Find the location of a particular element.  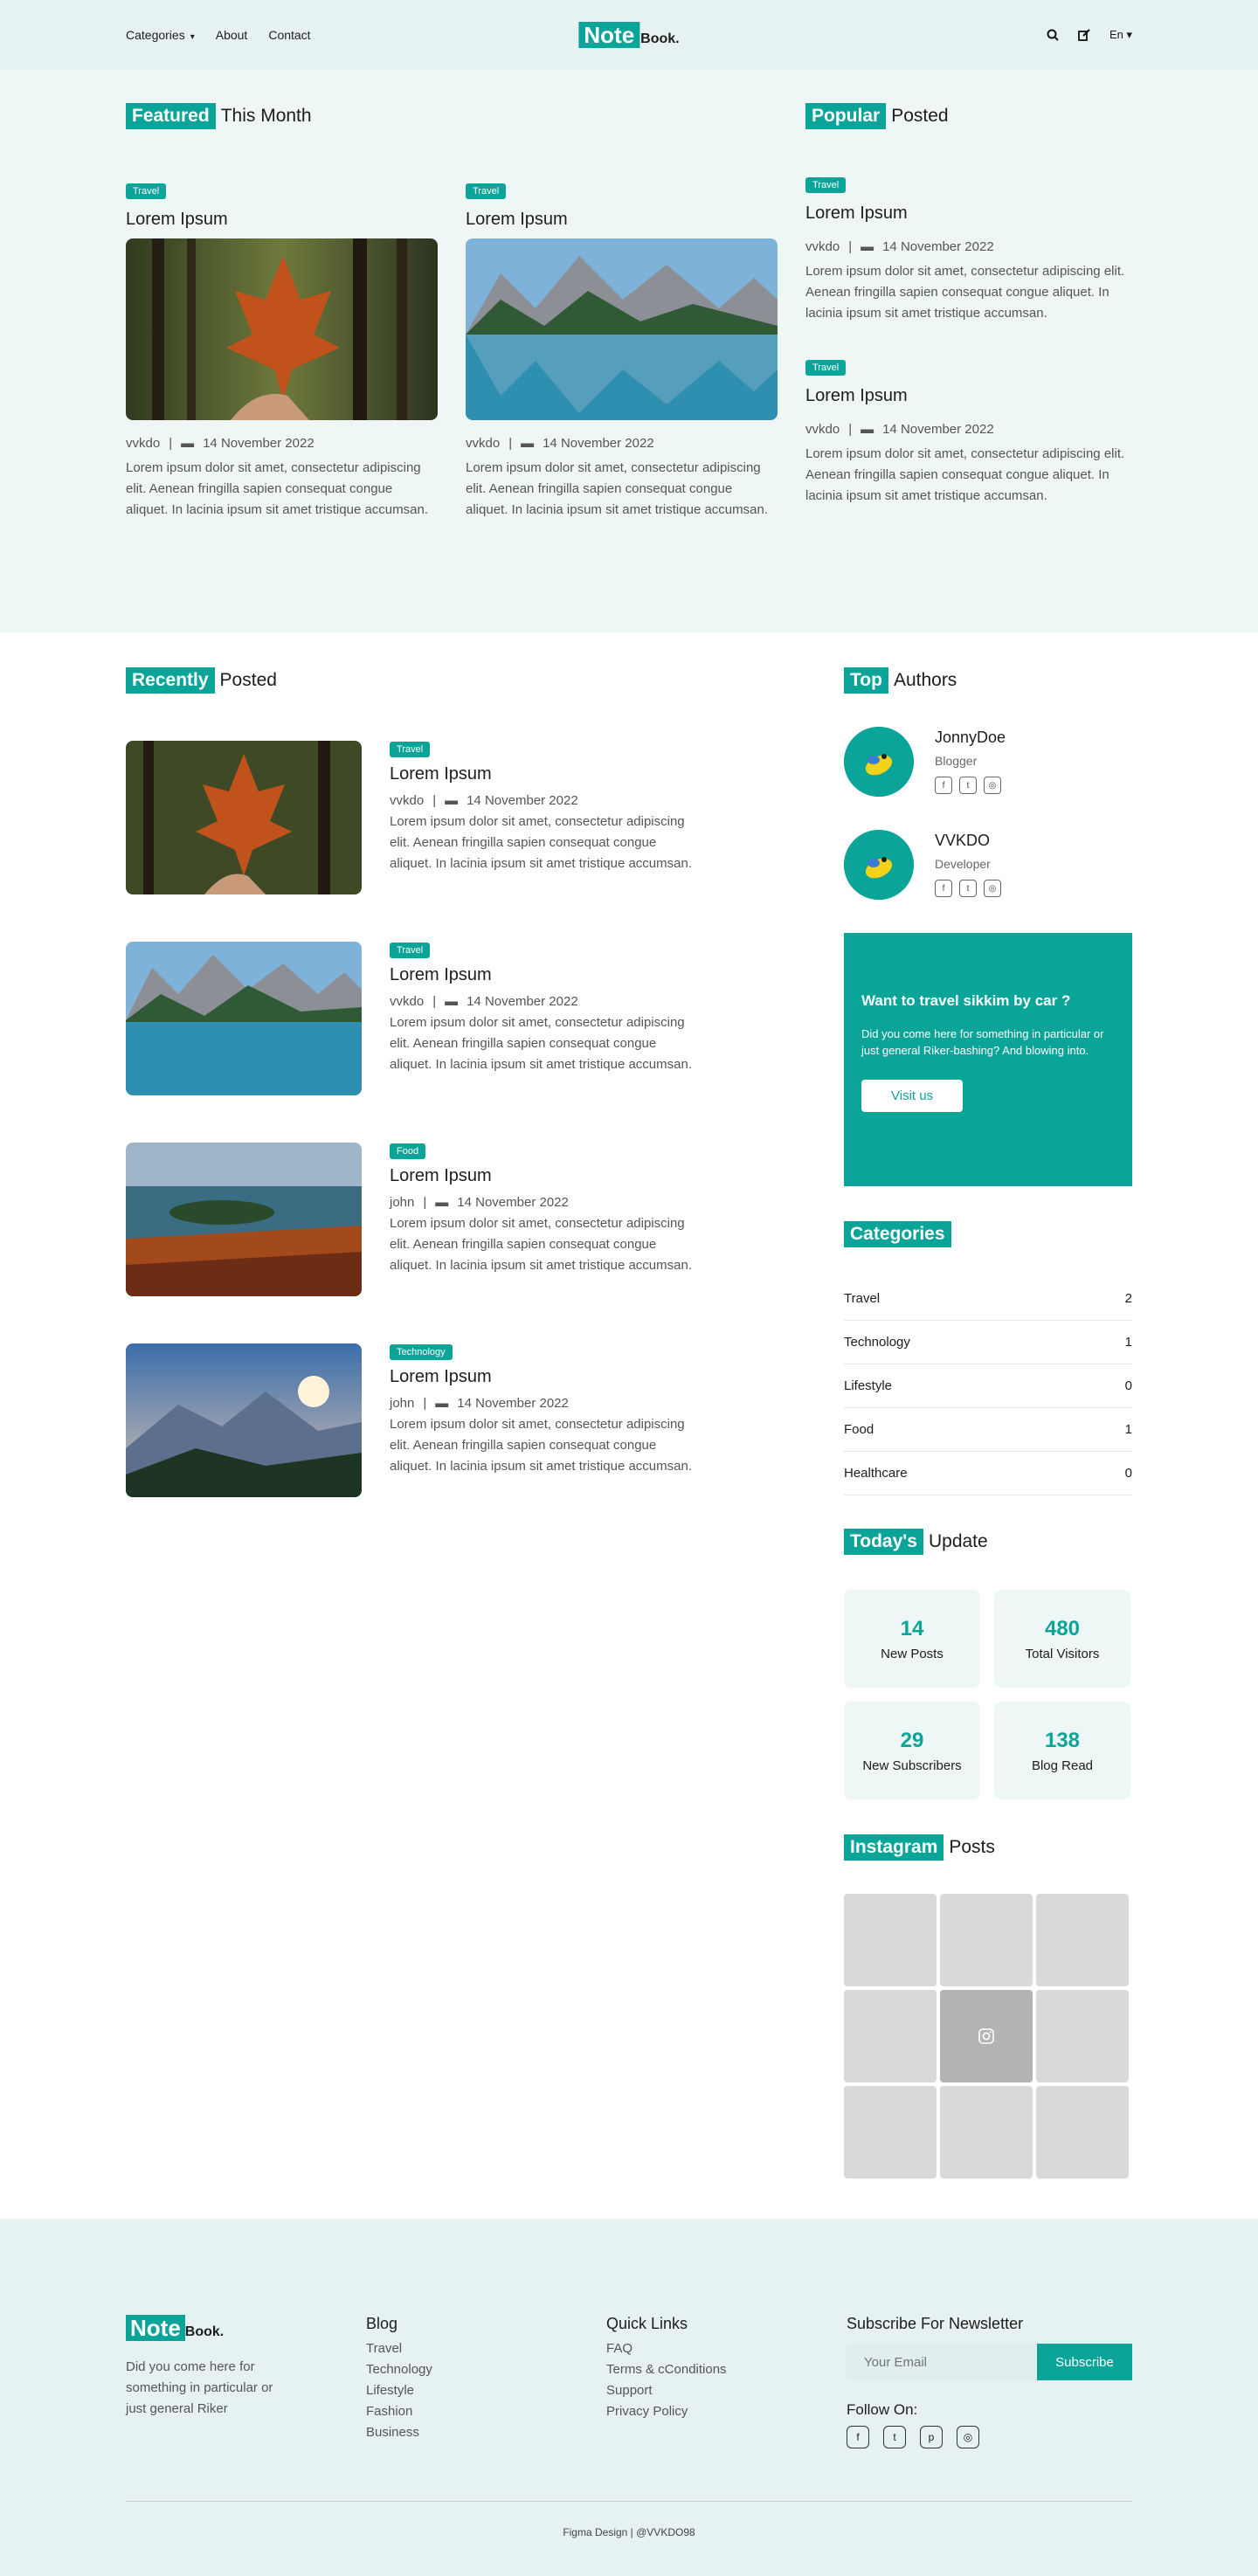

category-count: 2 is located at coordinates (1128, 1298).